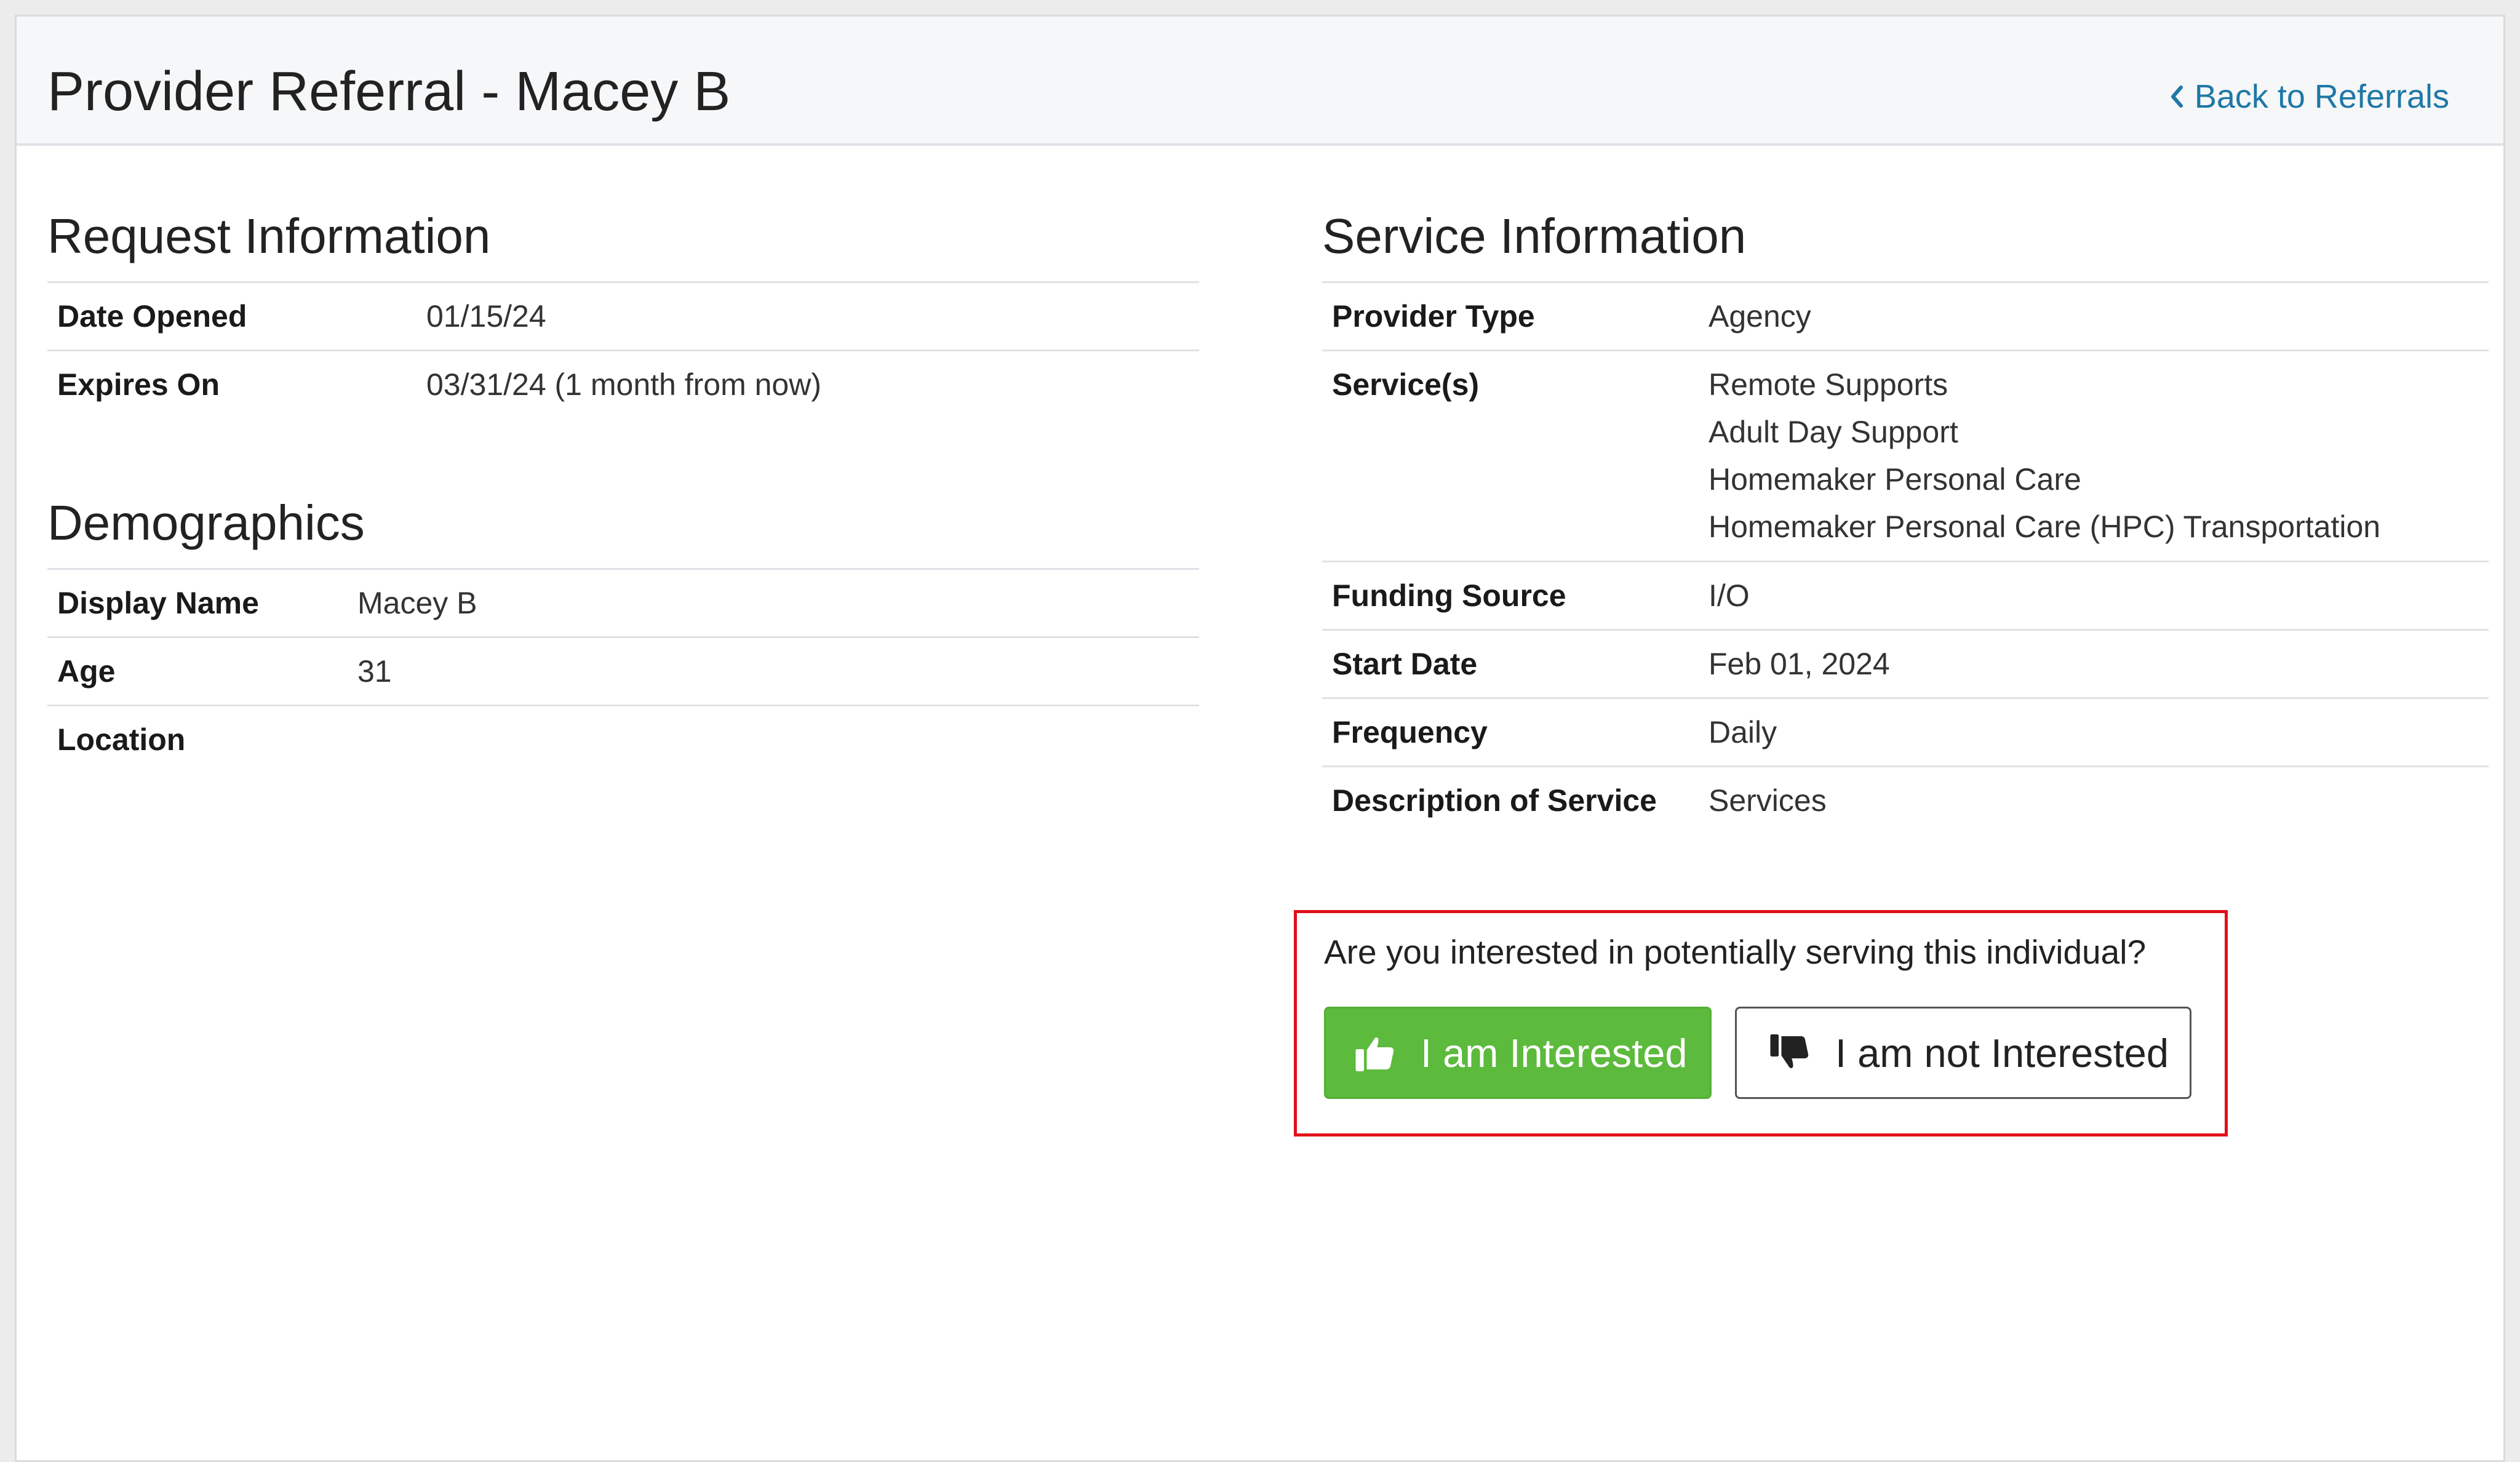 The height and width of the screenshot is (1462, 2520). I want to click on service-item: Adult Day Support, so click(1833, 432).